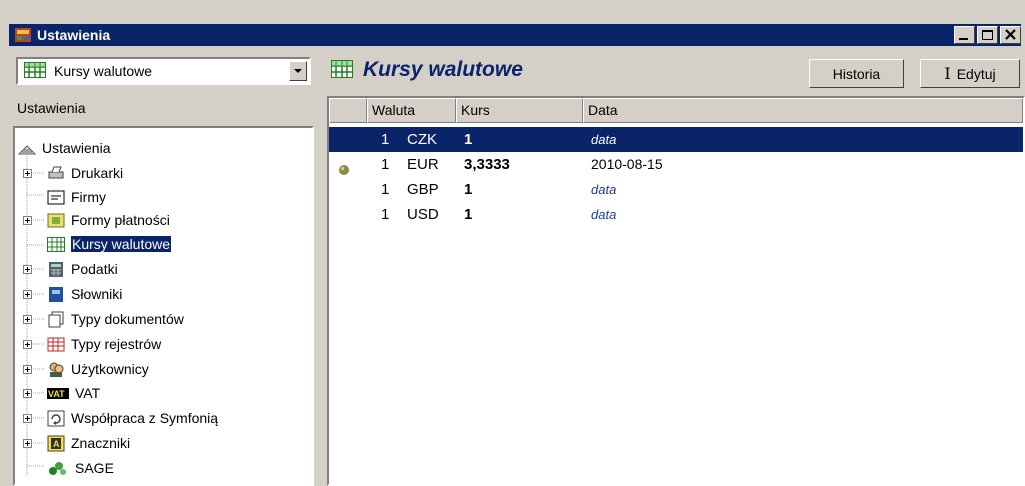 The width and height of the screenshot is (1025, 486). What do you see at coordinates (976, 73) in the screenshot?
I see `edit-button-label: Edytuj` at bounding box center [976, 73].